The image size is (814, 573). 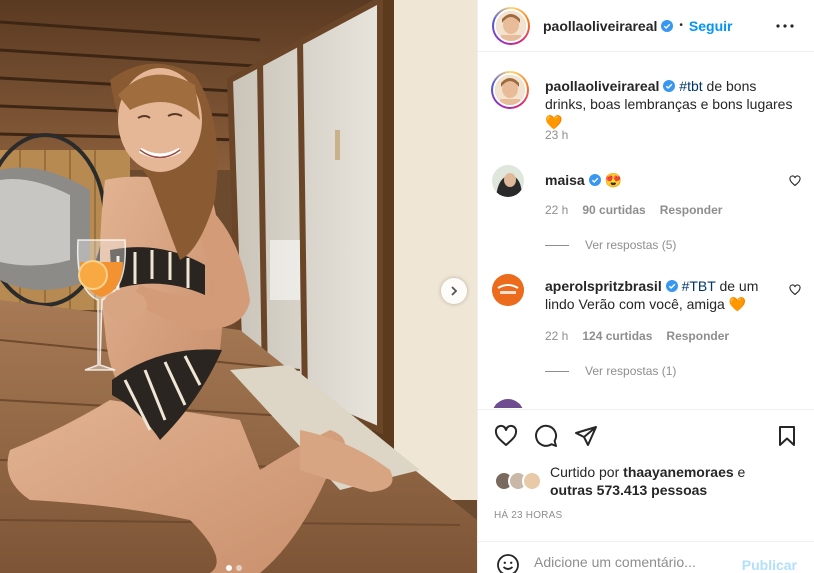 I want to click on hashtag-link: #TBT, so click(x=699, y=286).